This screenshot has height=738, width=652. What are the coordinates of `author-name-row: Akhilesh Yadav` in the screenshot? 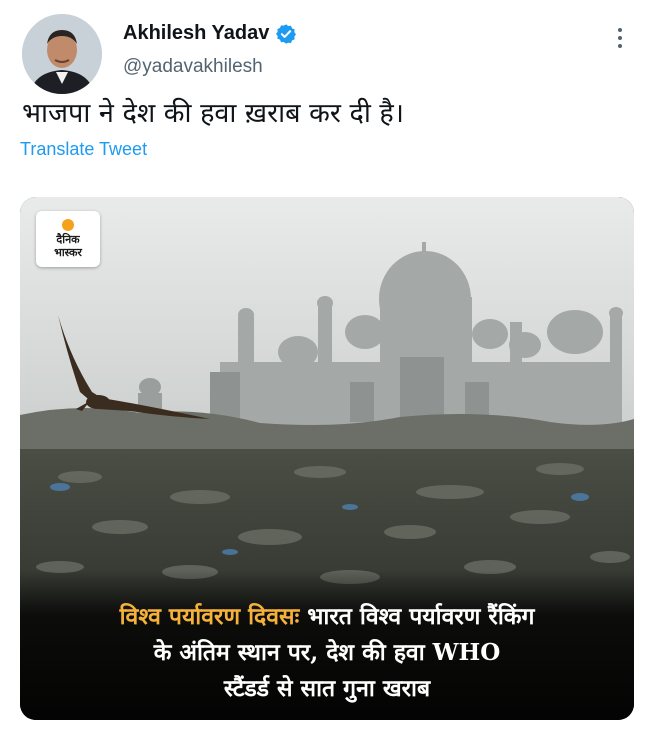 It's located at (210, 33).